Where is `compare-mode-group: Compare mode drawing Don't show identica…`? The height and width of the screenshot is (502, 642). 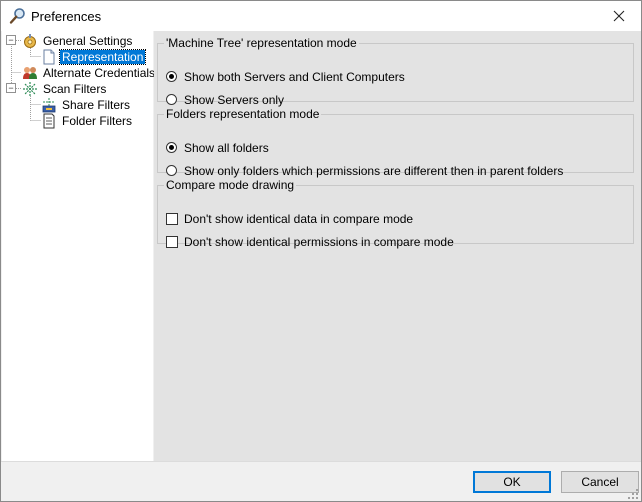 compare-mode-group: Compare mode drawing Don't show identica… is located at coordinates (395, 213).